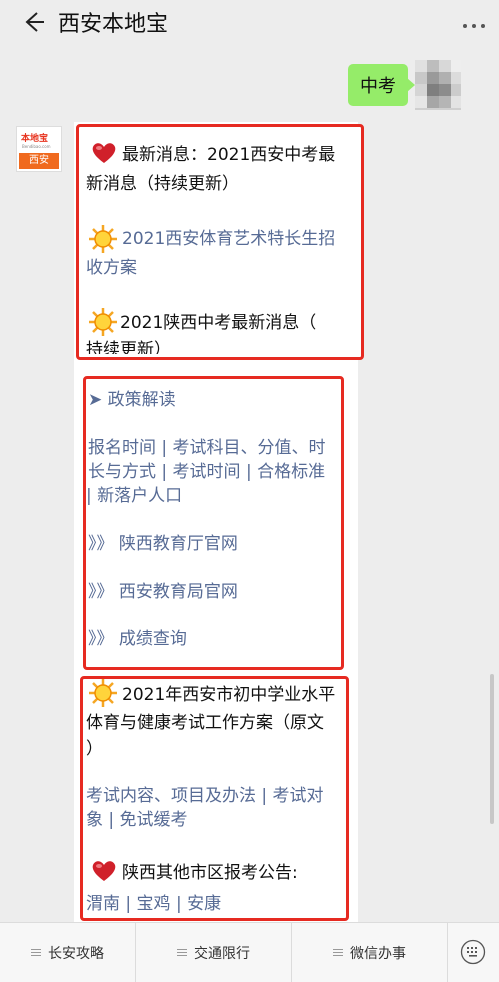 This screenshot has width=499, height=982. I want to click on edu-bureau-link: 》》 西安教育局官网, so click(163, 592).